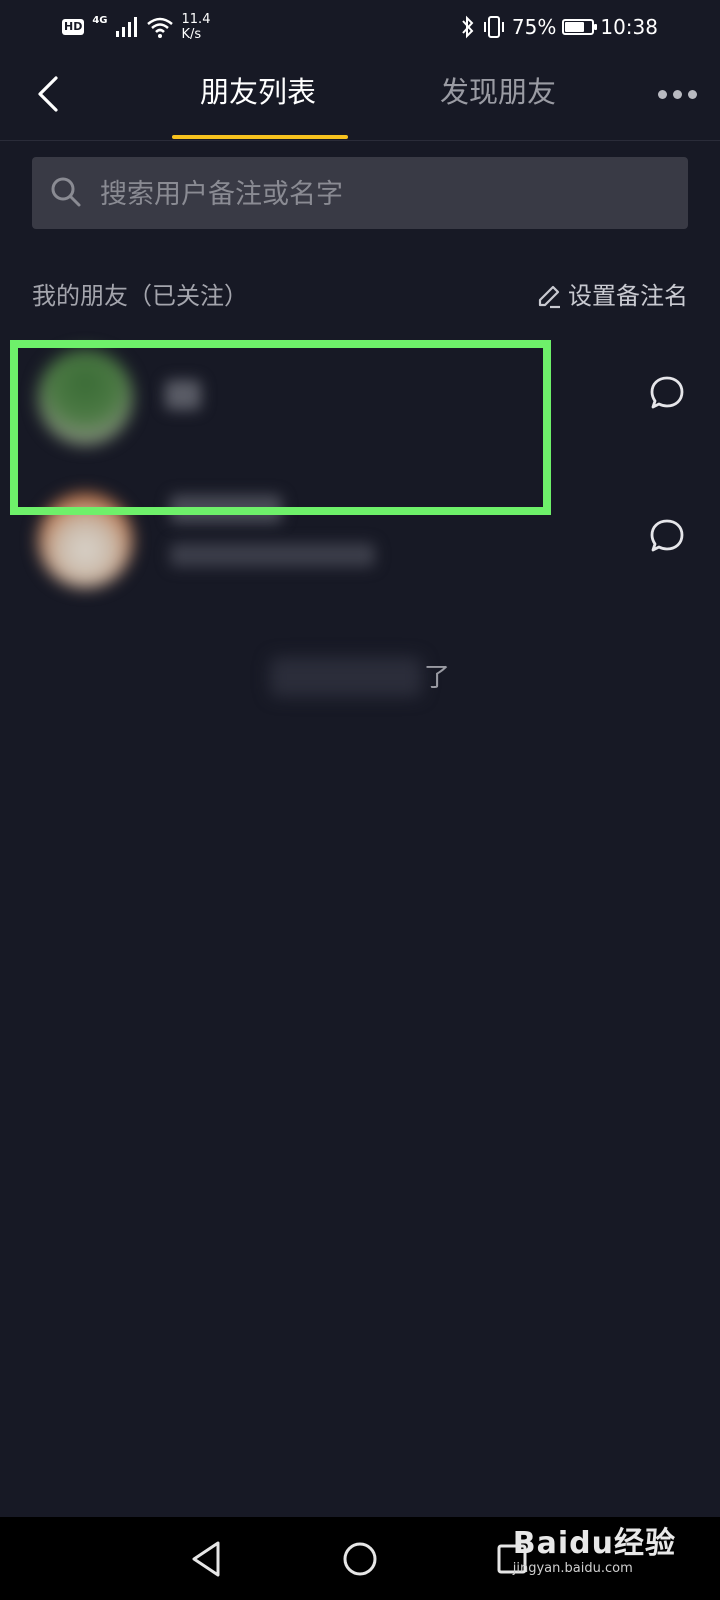  Describe the element at coordinates (100, 20) in the screenshot. I see `network-type: 4G` at that location.